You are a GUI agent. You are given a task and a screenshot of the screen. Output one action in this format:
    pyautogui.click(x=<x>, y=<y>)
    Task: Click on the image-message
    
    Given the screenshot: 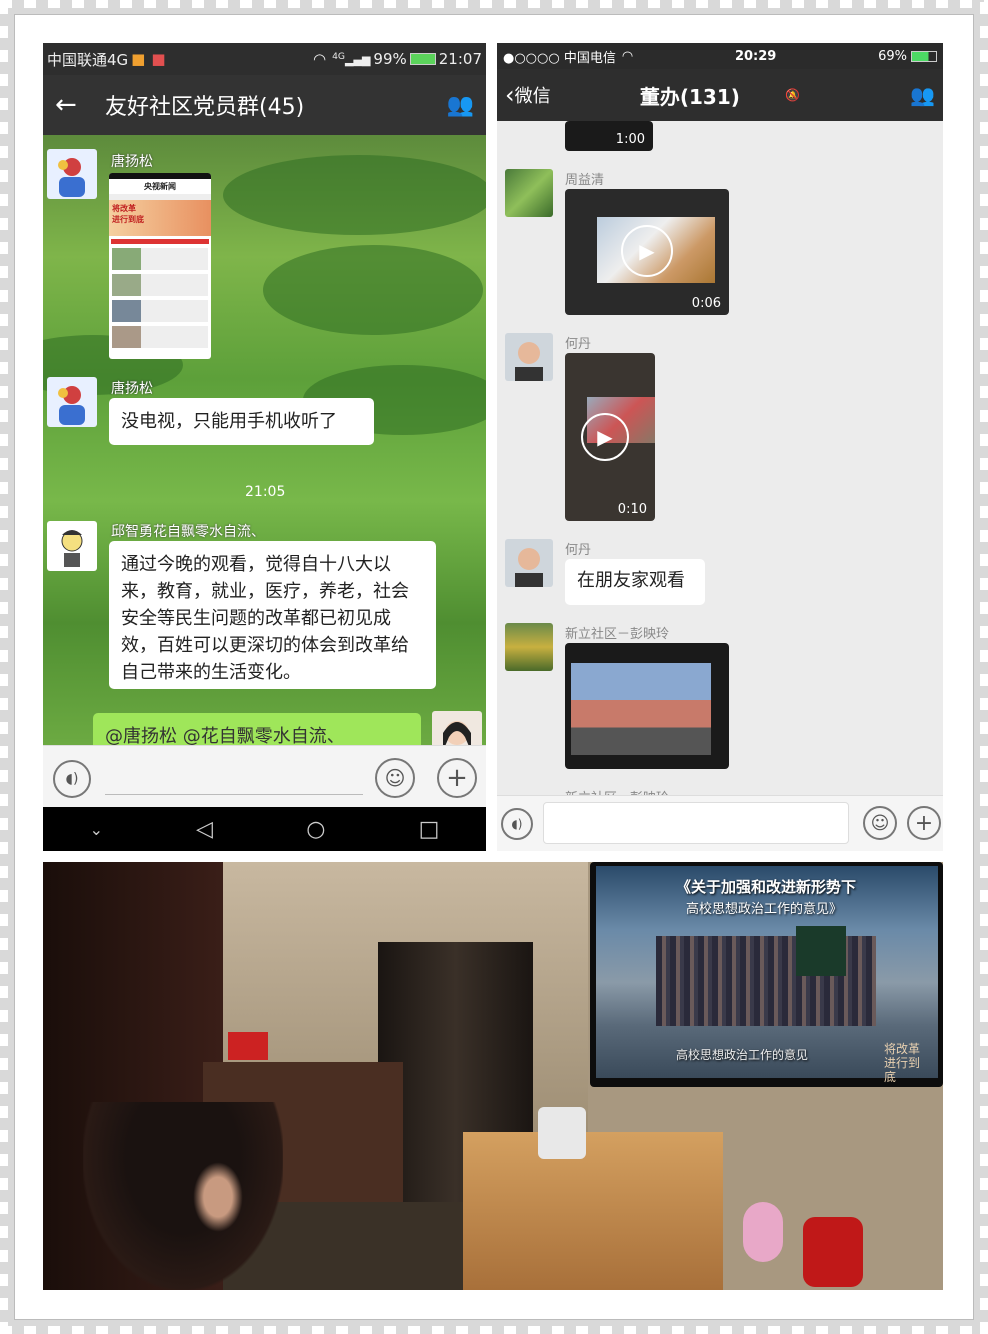 What is the action you would take?
    pyautogui.click(x=647, y=706)
    